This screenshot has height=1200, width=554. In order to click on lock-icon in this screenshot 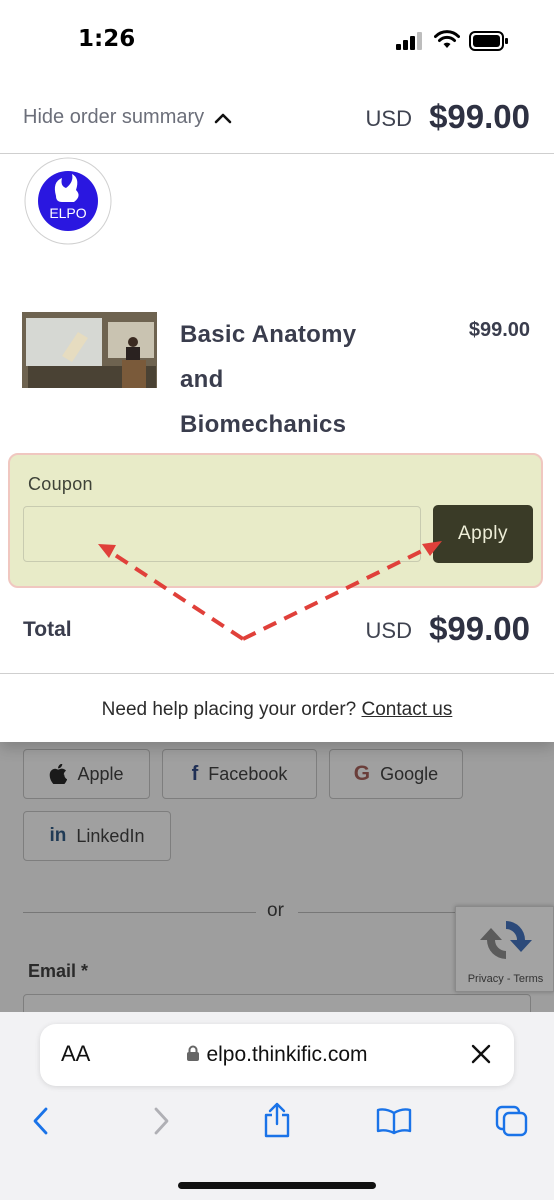, I will do `click(193, 1053)`.